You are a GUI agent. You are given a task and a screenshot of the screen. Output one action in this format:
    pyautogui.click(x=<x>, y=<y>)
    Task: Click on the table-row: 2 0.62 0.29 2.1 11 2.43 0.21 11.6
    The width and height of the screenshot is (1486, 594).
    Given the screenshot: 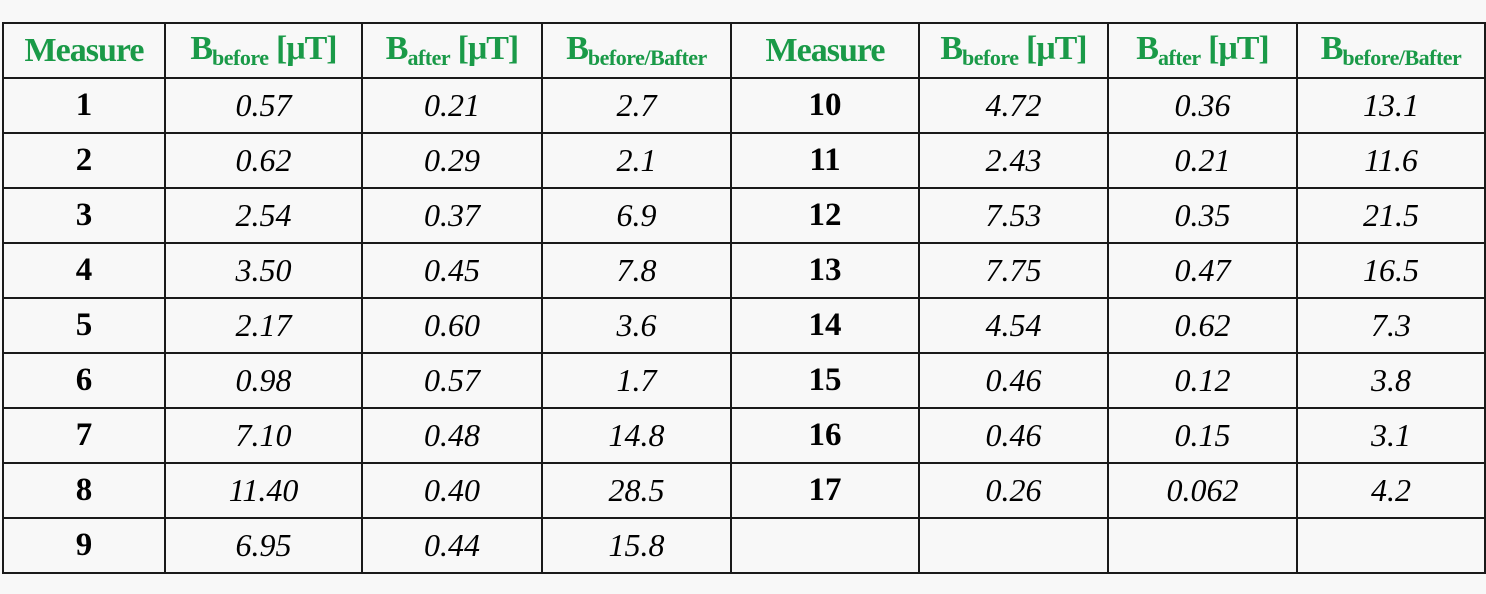 What is the action you would take?
    pyautogui.click(x=744, y=160)
    